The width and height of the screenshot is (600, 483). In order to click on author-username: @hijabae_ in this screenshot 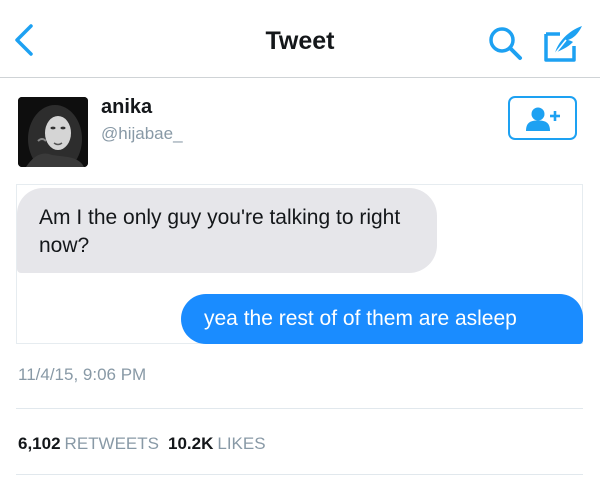, I will do `click(142, 134)`.